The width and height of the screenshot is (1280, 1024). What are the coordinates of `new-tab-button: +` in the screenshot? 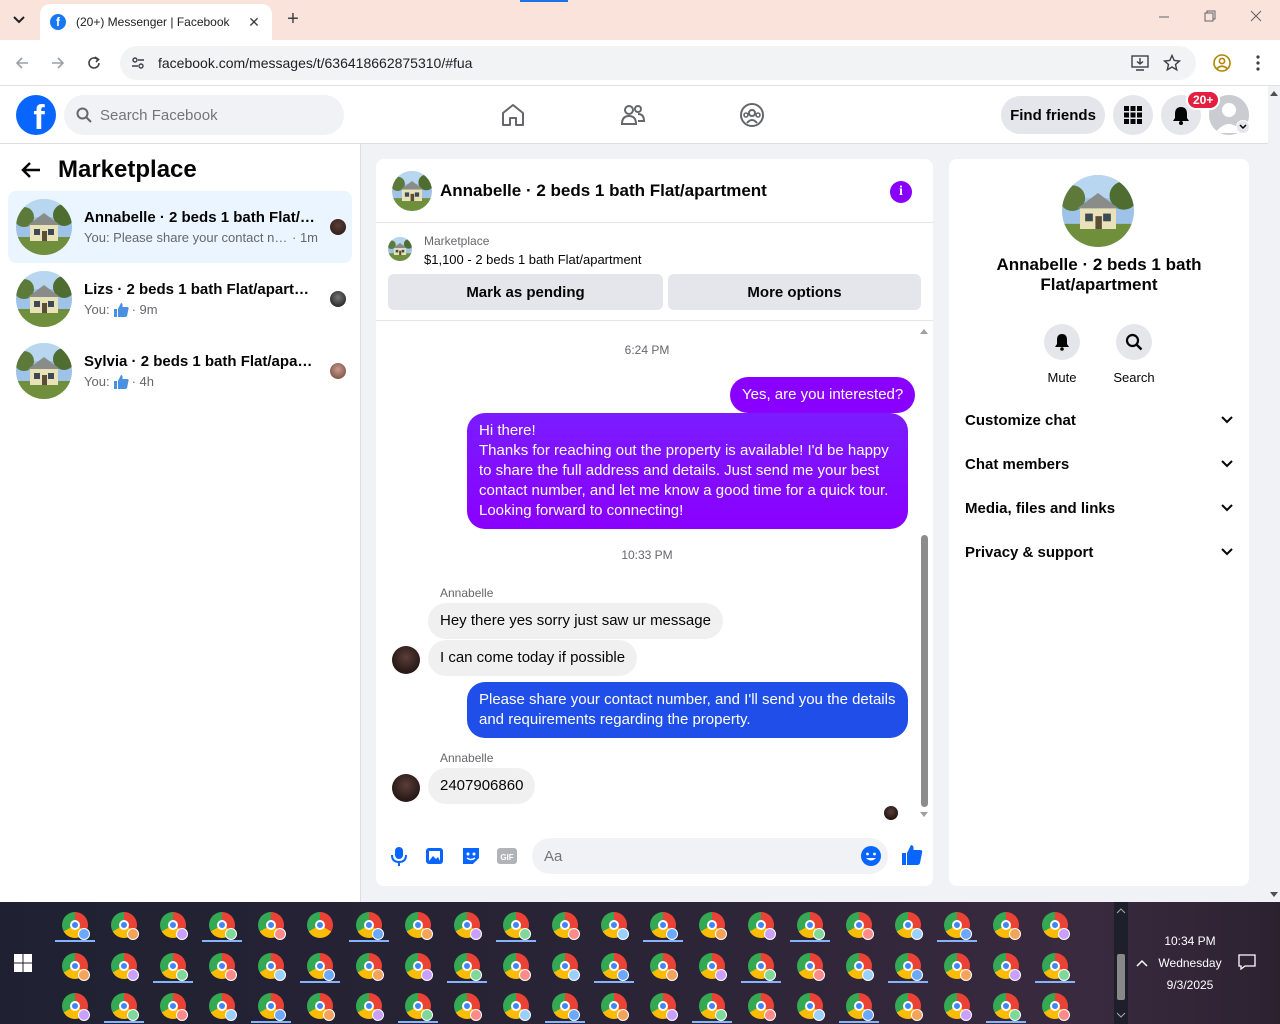 It's located at (293, 20).